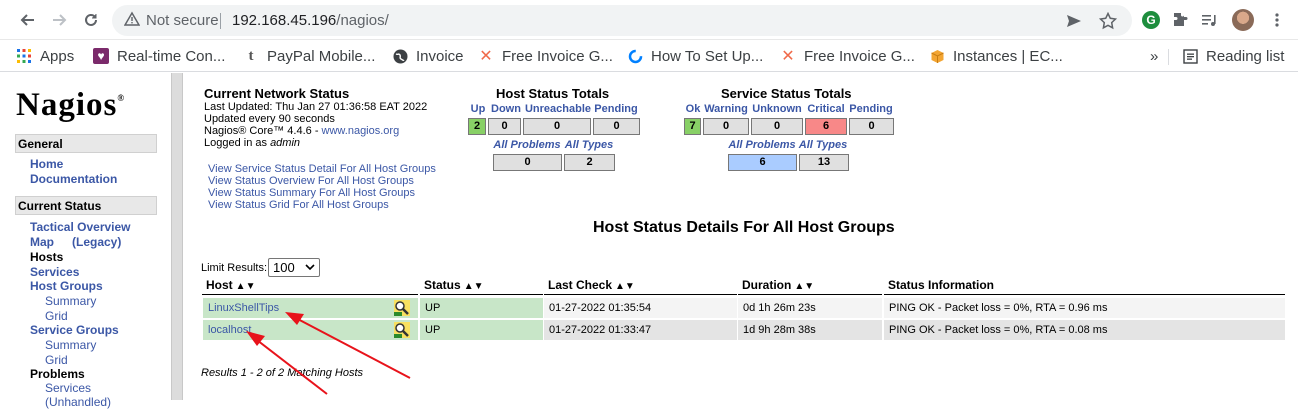  What do you see at coordinates (348, 345) in the screenshot?
I see `annotation-arrow-to-linuxshelltips` at bounding box center [348, 345].